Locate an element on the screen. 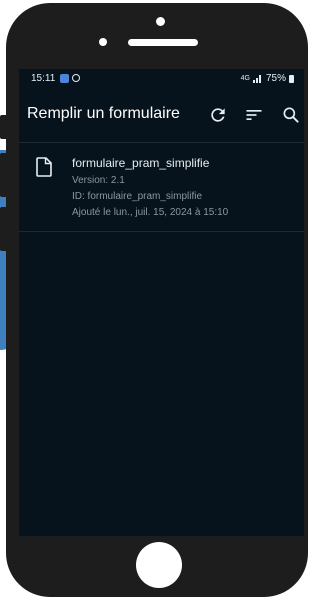 The width and height of the screenshot is (320, 597). battery-percent: 75% is located at coordinates (275, 78).